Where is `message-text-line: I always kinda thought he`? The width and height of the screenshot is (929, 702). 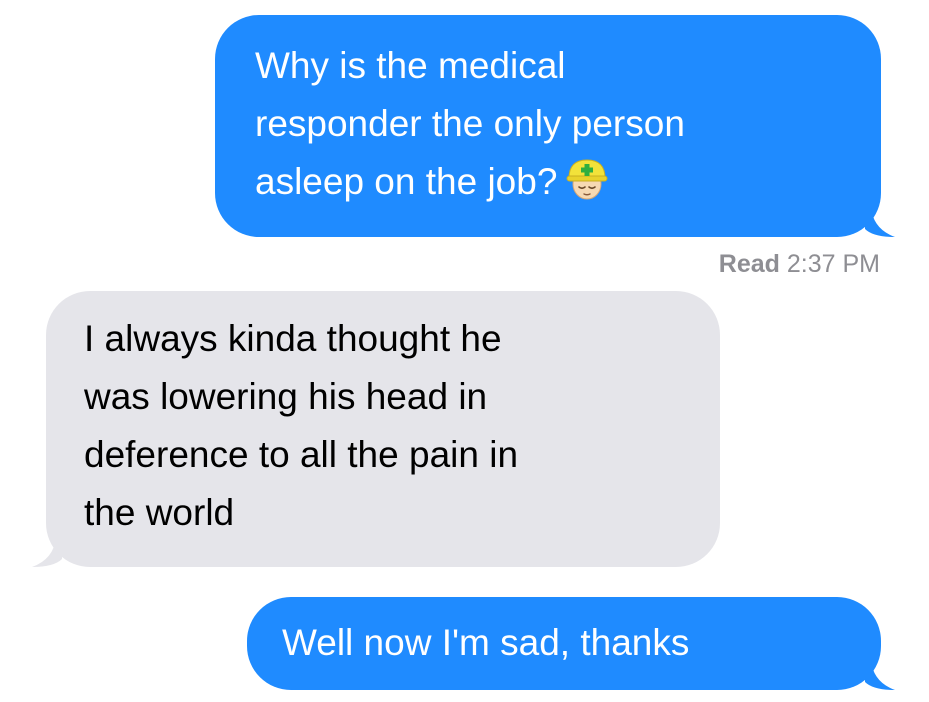 message-text-line: I always kinda thought he is located at coordinates (293, 338).